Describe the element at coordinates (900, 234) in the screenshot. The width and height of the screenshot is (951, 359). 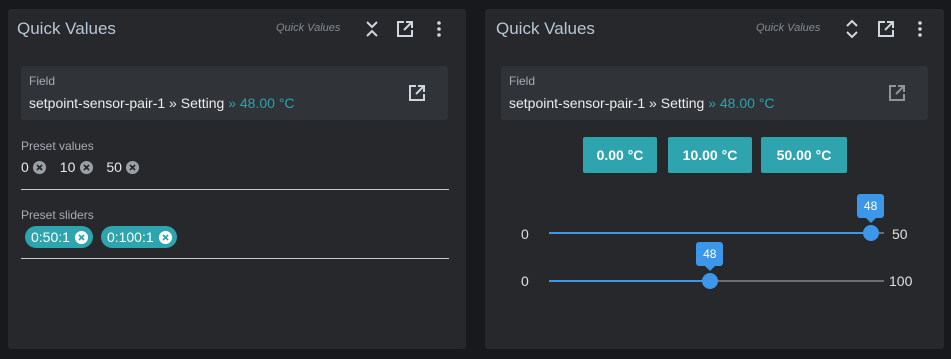
I see `slider-max-label: 50` at that location.